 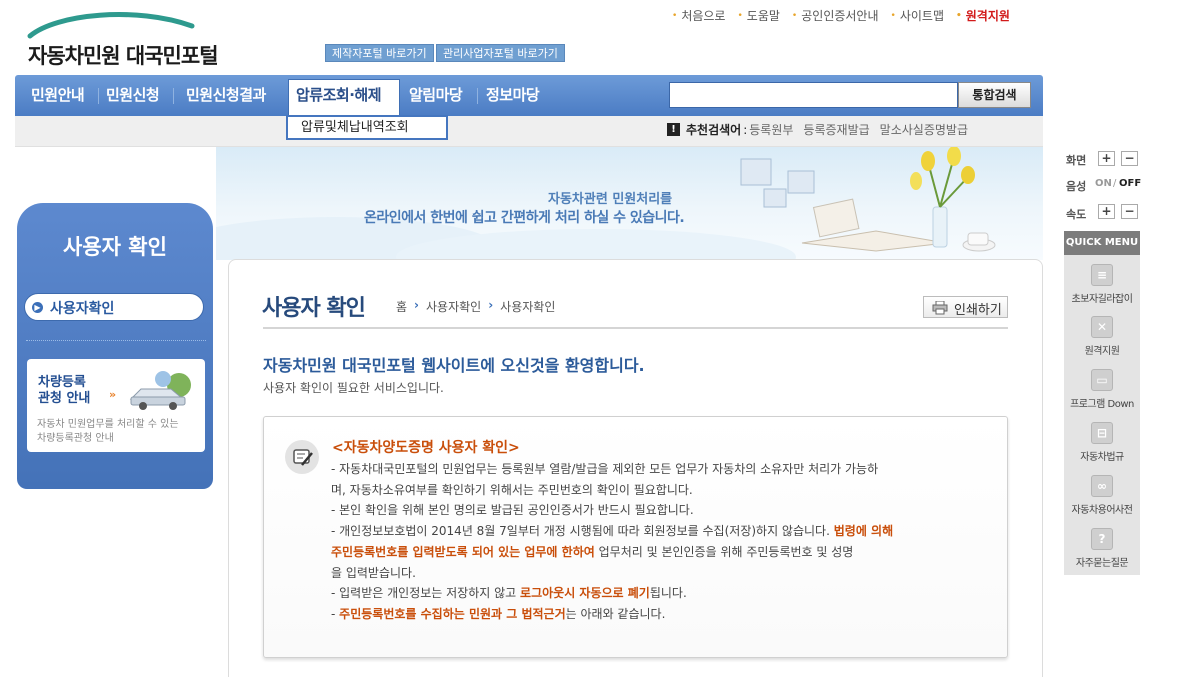 What do you see at coordinates (1106, 211) in the screenshot?
I see `speed-up-button: +` at bounding box center [1106, 211].